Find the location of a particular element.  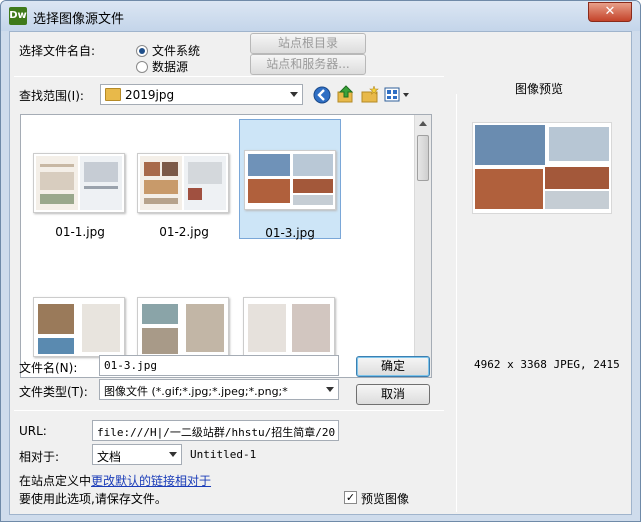

document-name: Untitled-1 is located at coordinates (223, 454).